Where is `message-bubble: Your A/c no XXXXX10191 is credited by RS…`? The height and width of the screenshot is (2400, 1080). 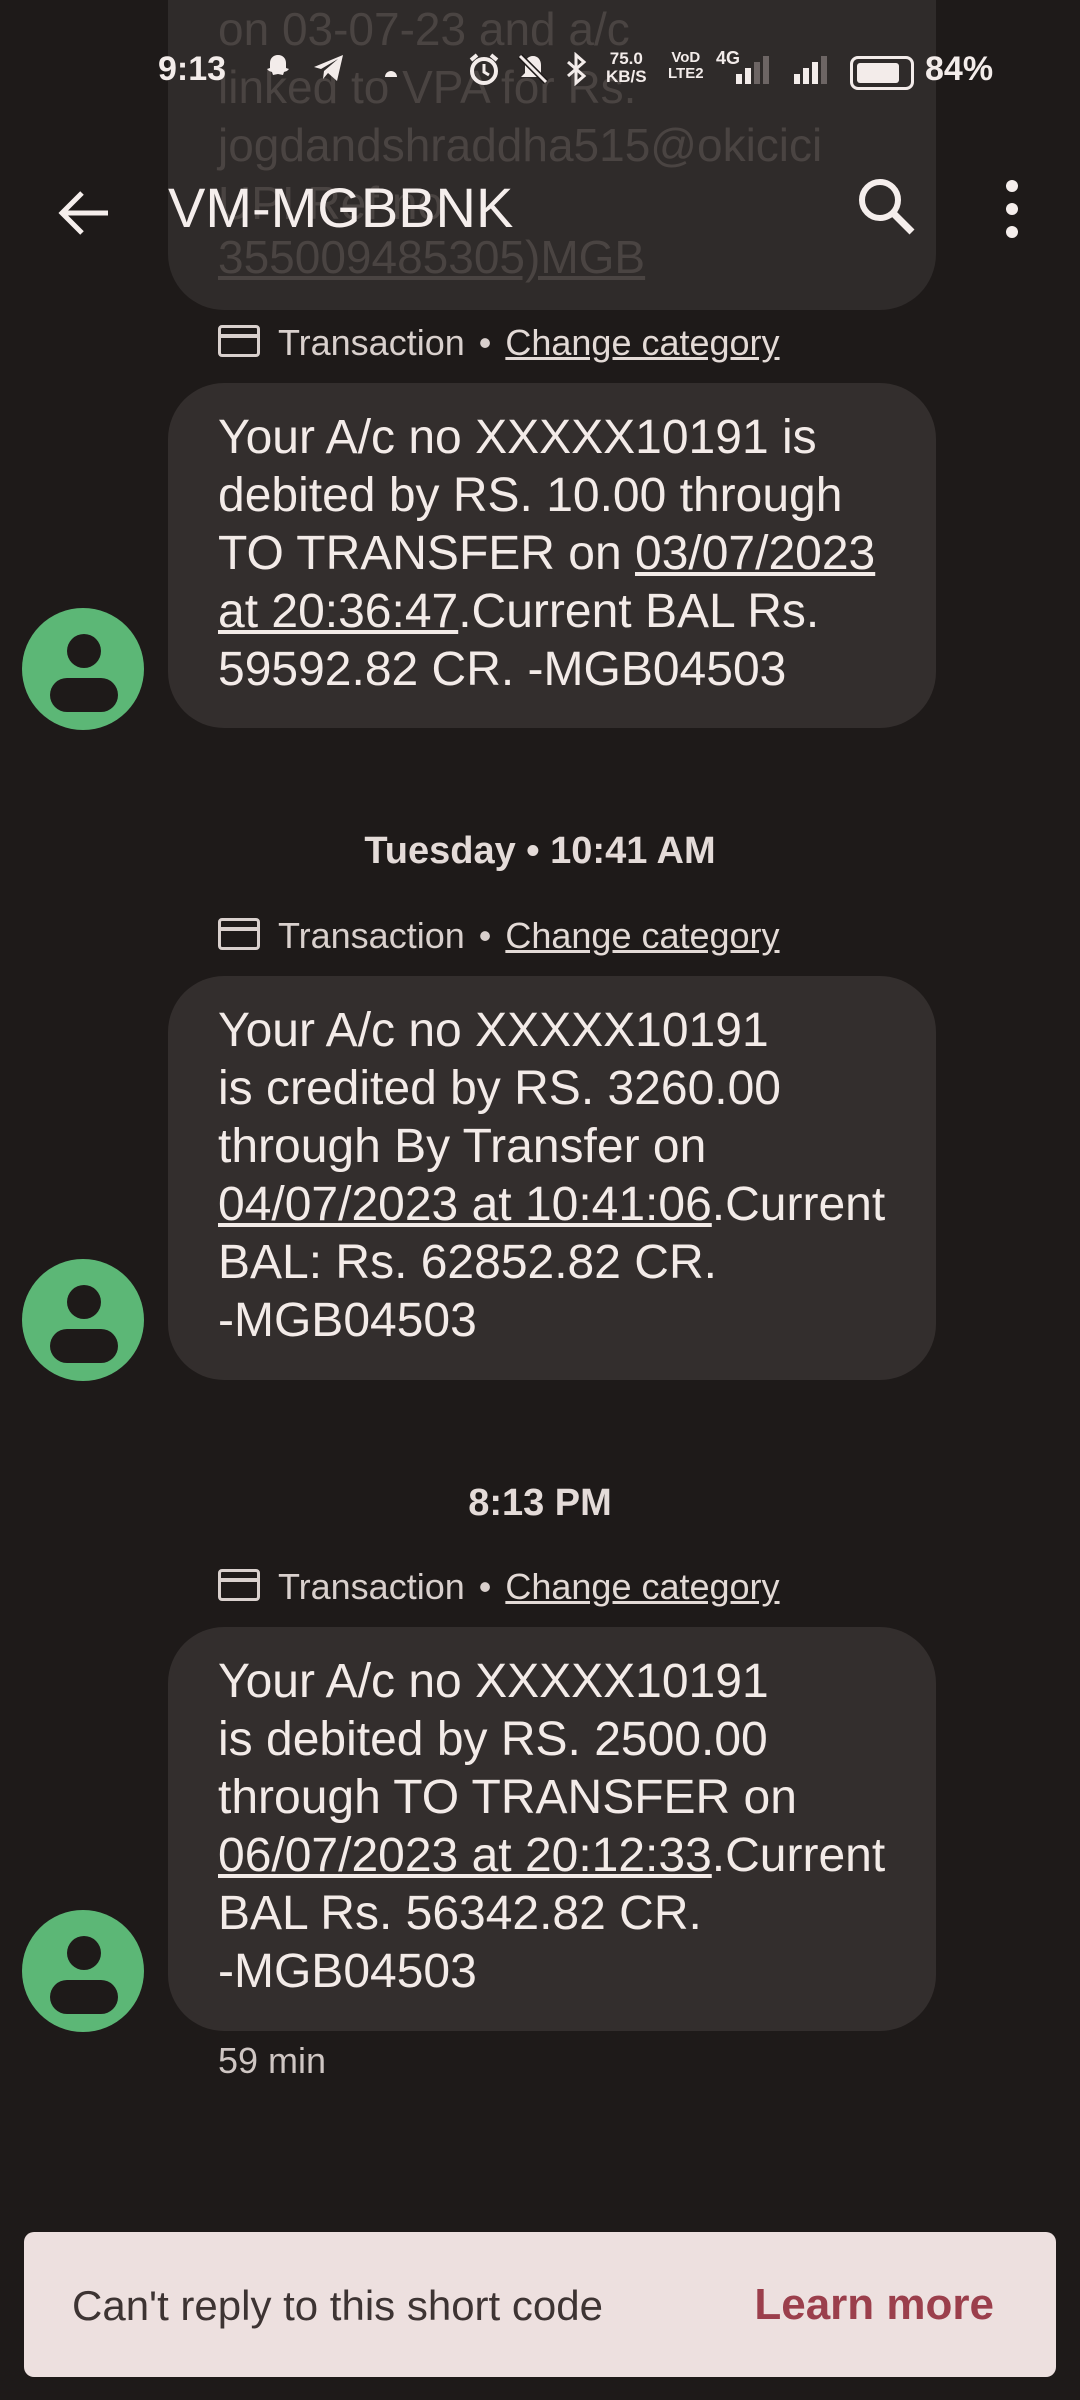 message-bubble: Your A/c no XXXXX10191 is credited by RS… is located at coordinates (552, 1178).